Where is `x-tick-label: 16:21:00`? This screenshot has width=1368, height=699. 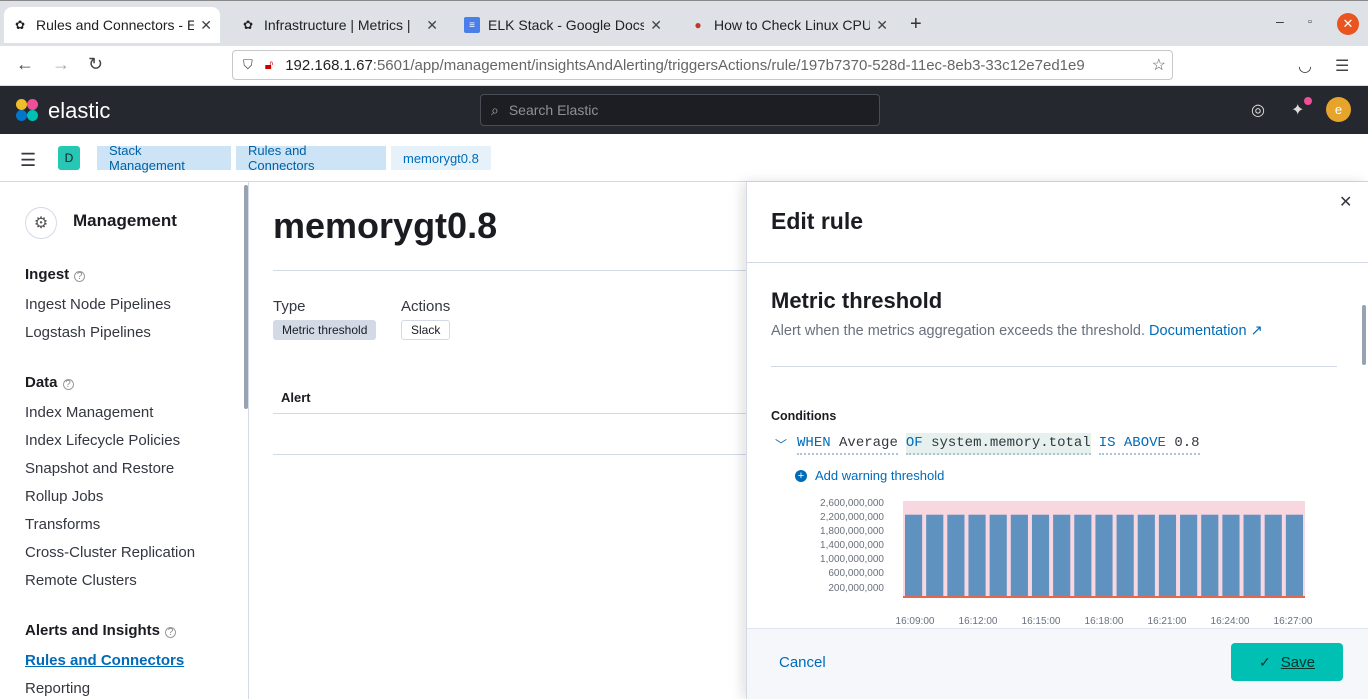
x-tick-label: 16:21:00 is located at coordinates (1167, 621).